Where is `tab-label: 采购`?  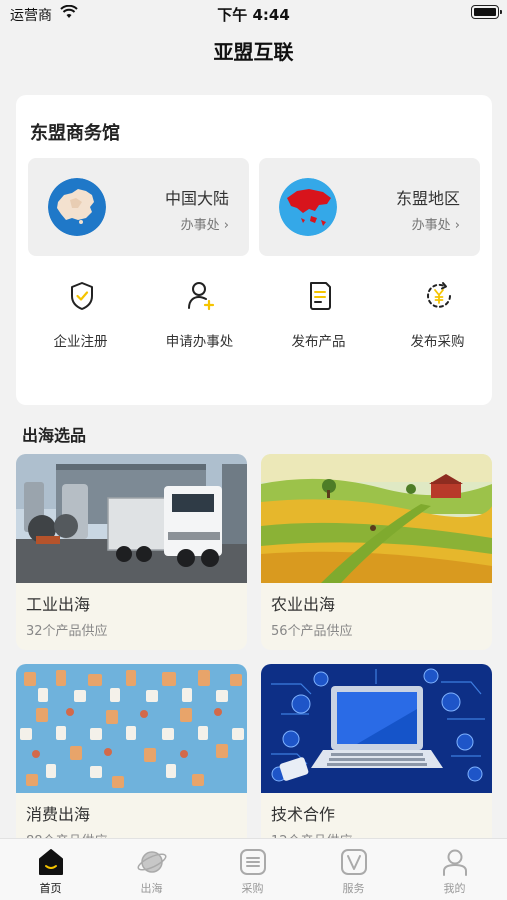 tab-label: 采购 is located at coordinates (252, 888).